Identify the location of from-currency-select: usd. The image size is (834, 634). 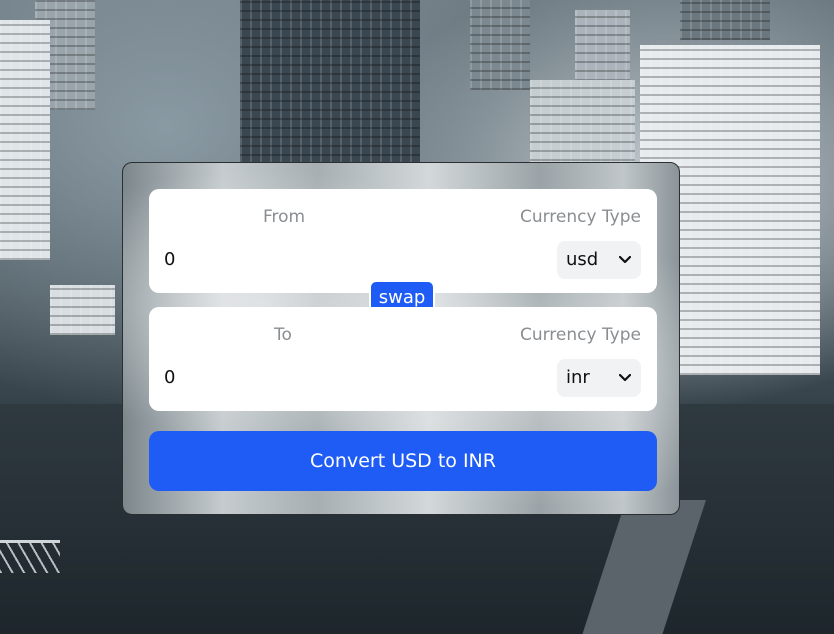
(599, 260).